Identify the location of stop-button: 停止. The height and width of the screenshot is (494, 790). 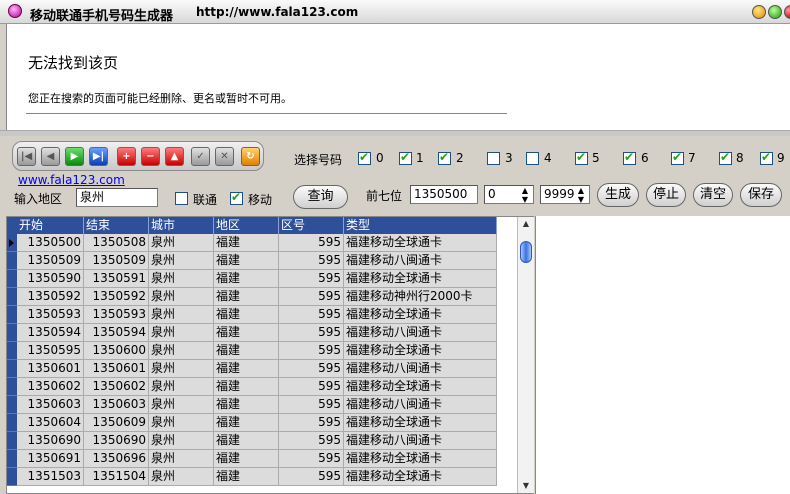
(666, 195).